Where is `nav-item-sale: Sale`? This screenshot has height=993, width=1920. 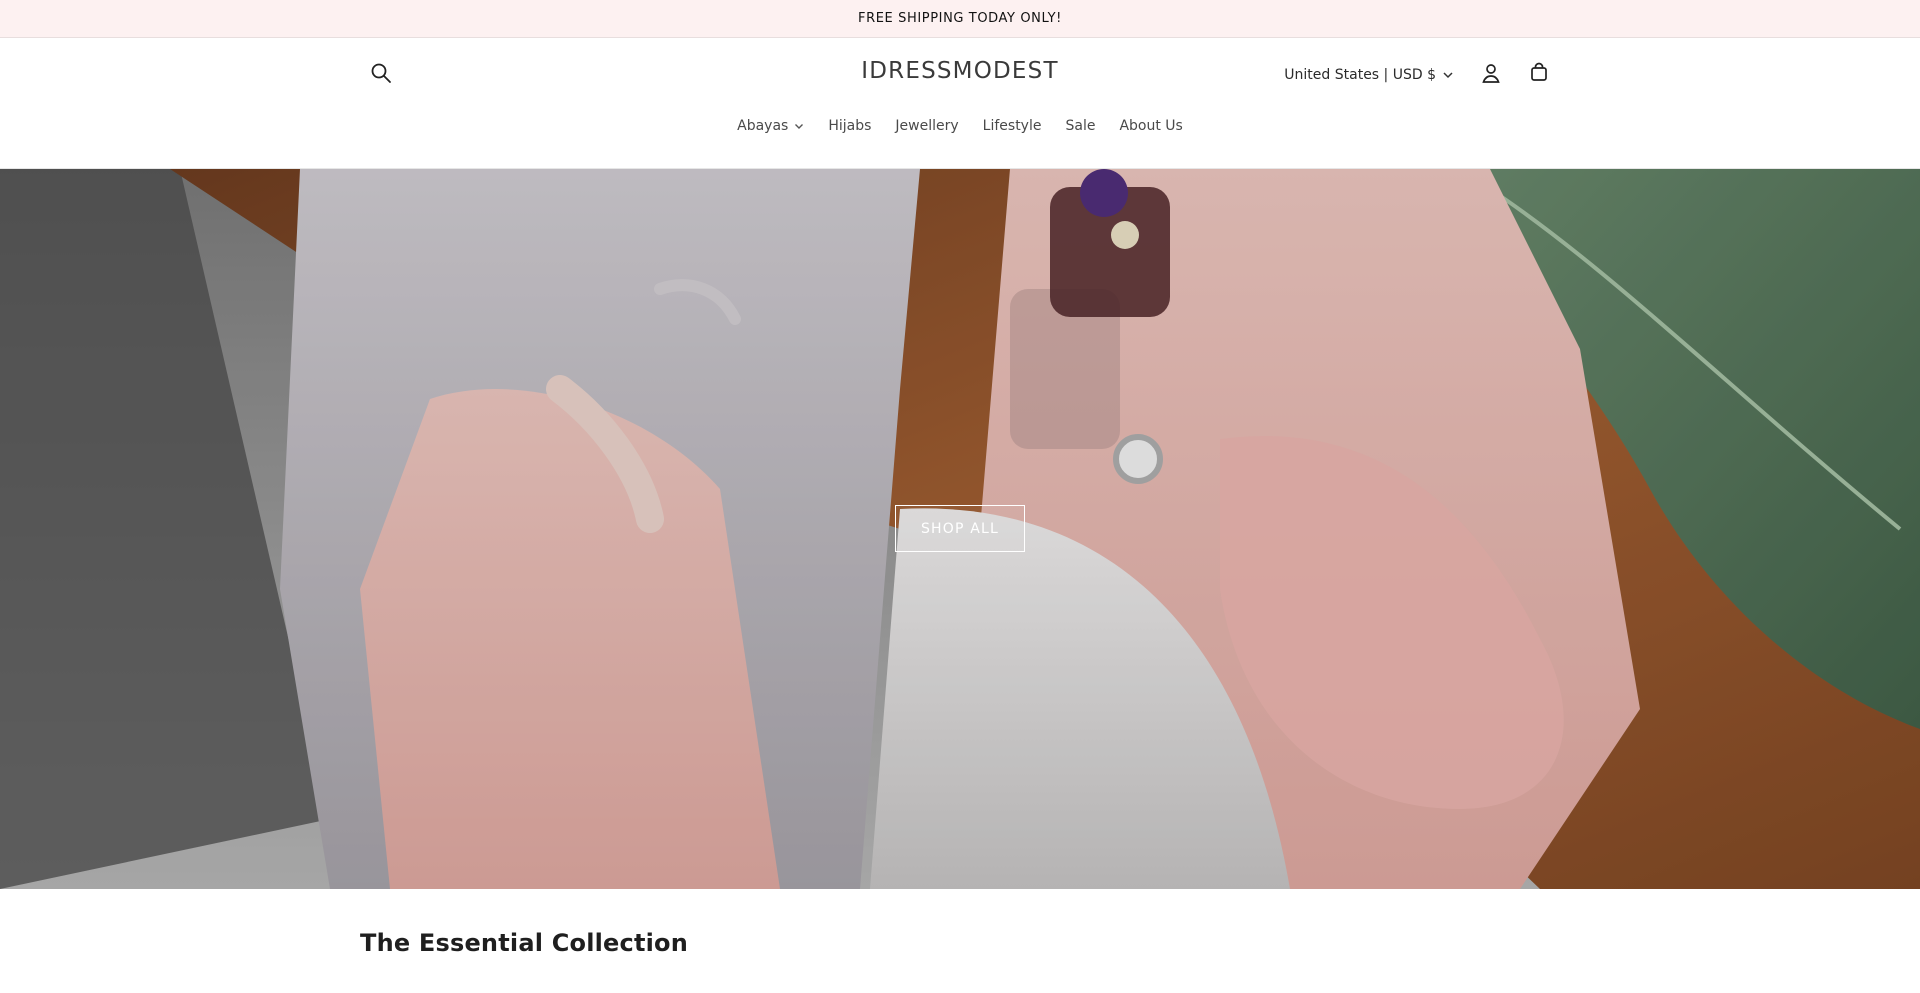
nav-item-sale: Sale is located at coordinates (1080, 126).